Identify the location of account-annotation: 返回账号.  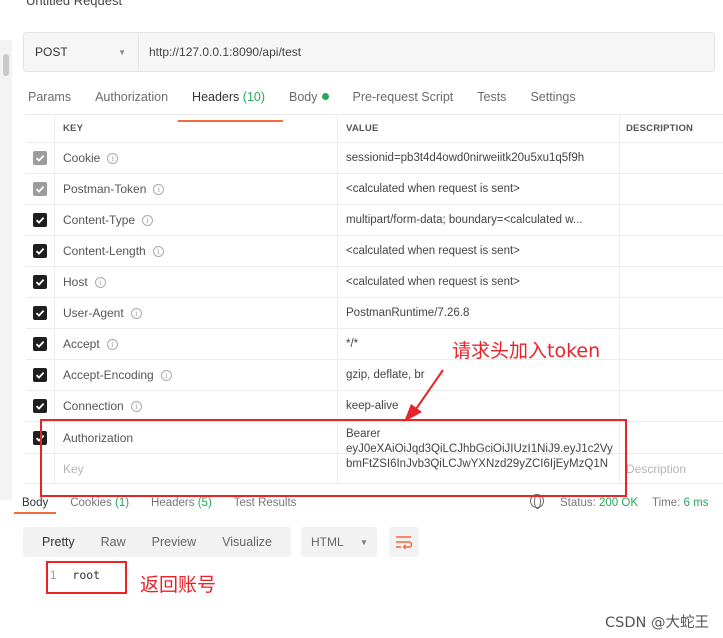
(178, 585).